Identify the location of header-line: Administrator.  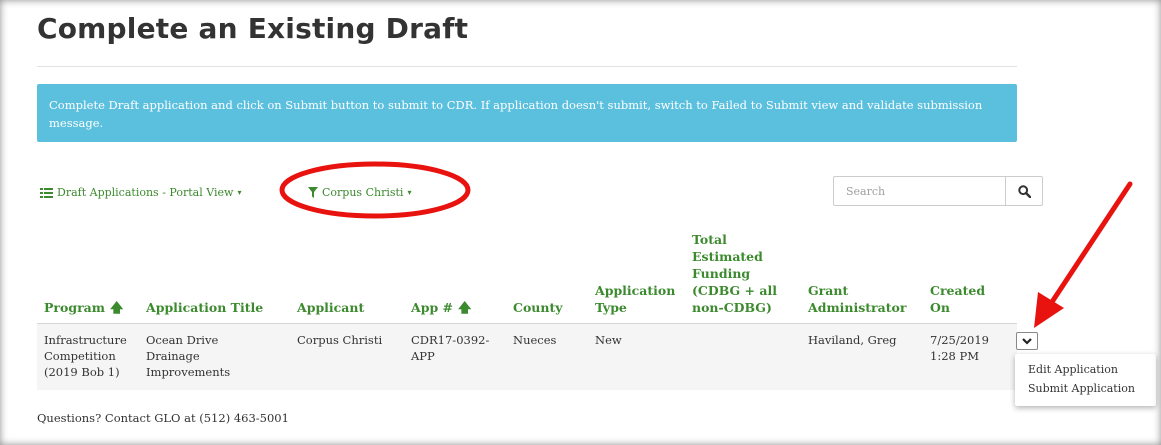
(857, 307).